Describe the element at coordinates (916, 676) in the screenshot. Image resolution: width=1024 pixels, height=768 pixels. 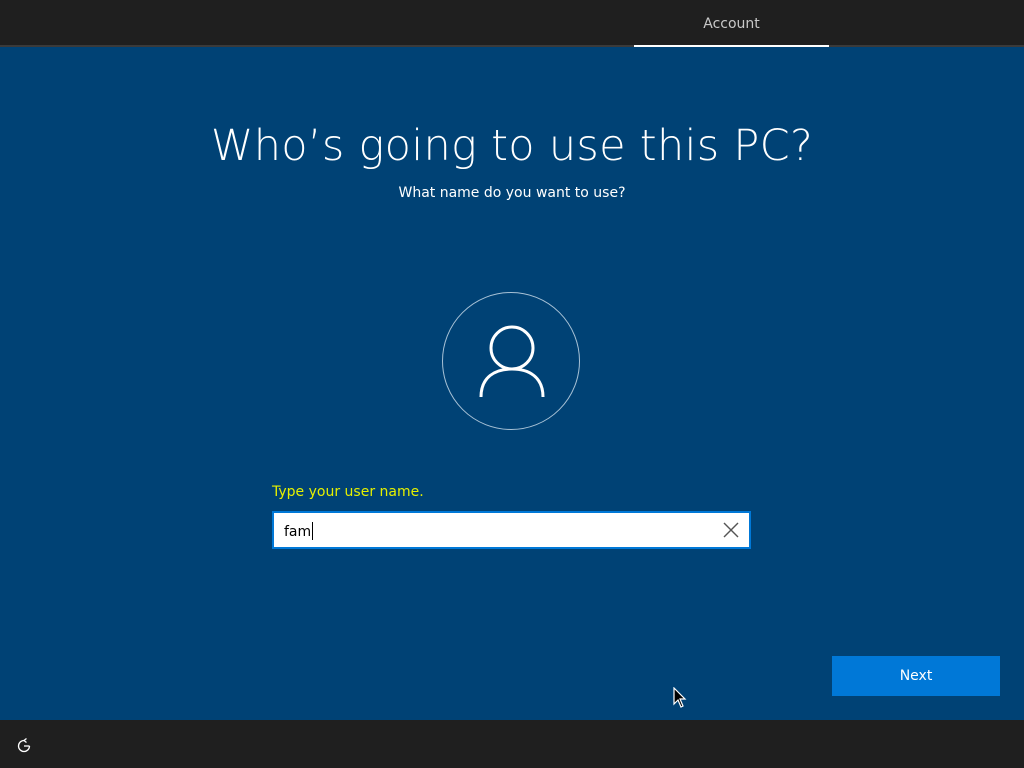
I see `next-button: Next` at that location.